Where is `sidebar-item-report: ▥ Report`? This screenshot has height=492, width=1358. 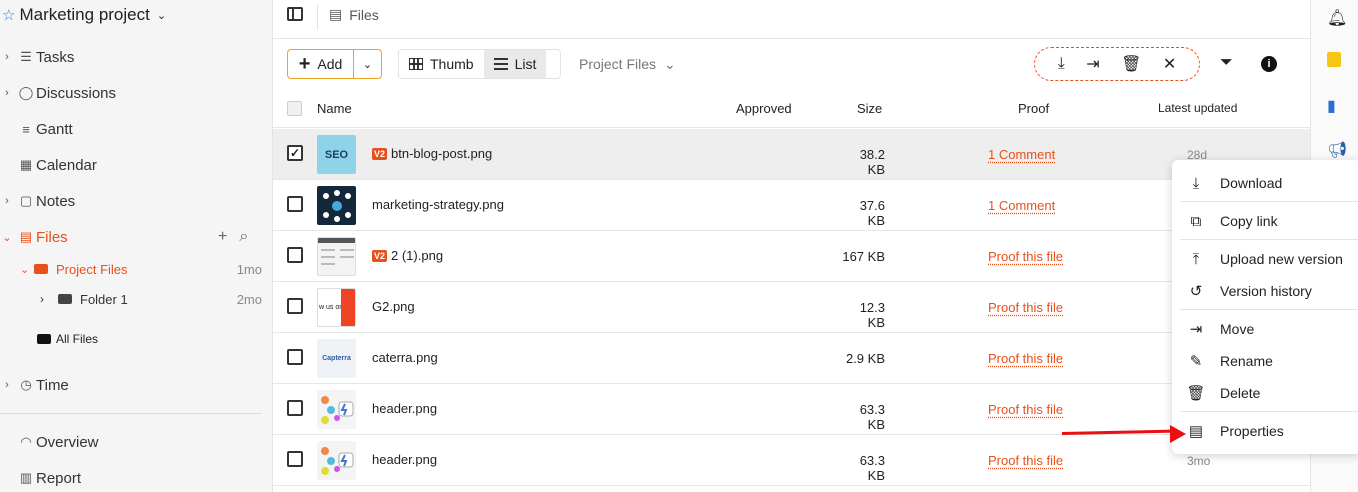
sidebar-item-report: ▥ Report is located at coordinates (40, 478).